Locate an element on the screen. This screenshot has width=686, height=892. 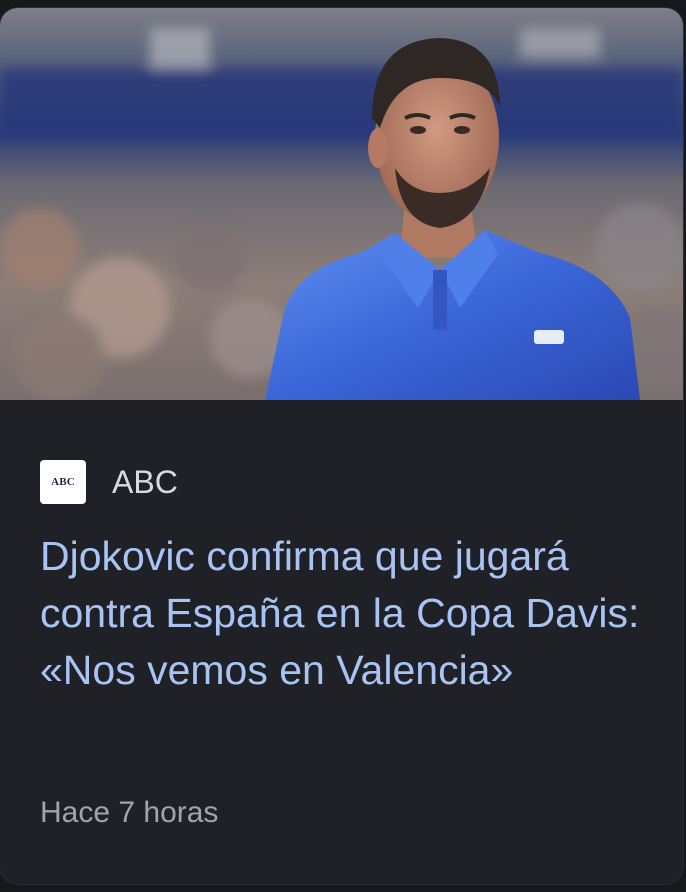
article-timestamp: Hace 7 horas is located at coordinates (129, 812).